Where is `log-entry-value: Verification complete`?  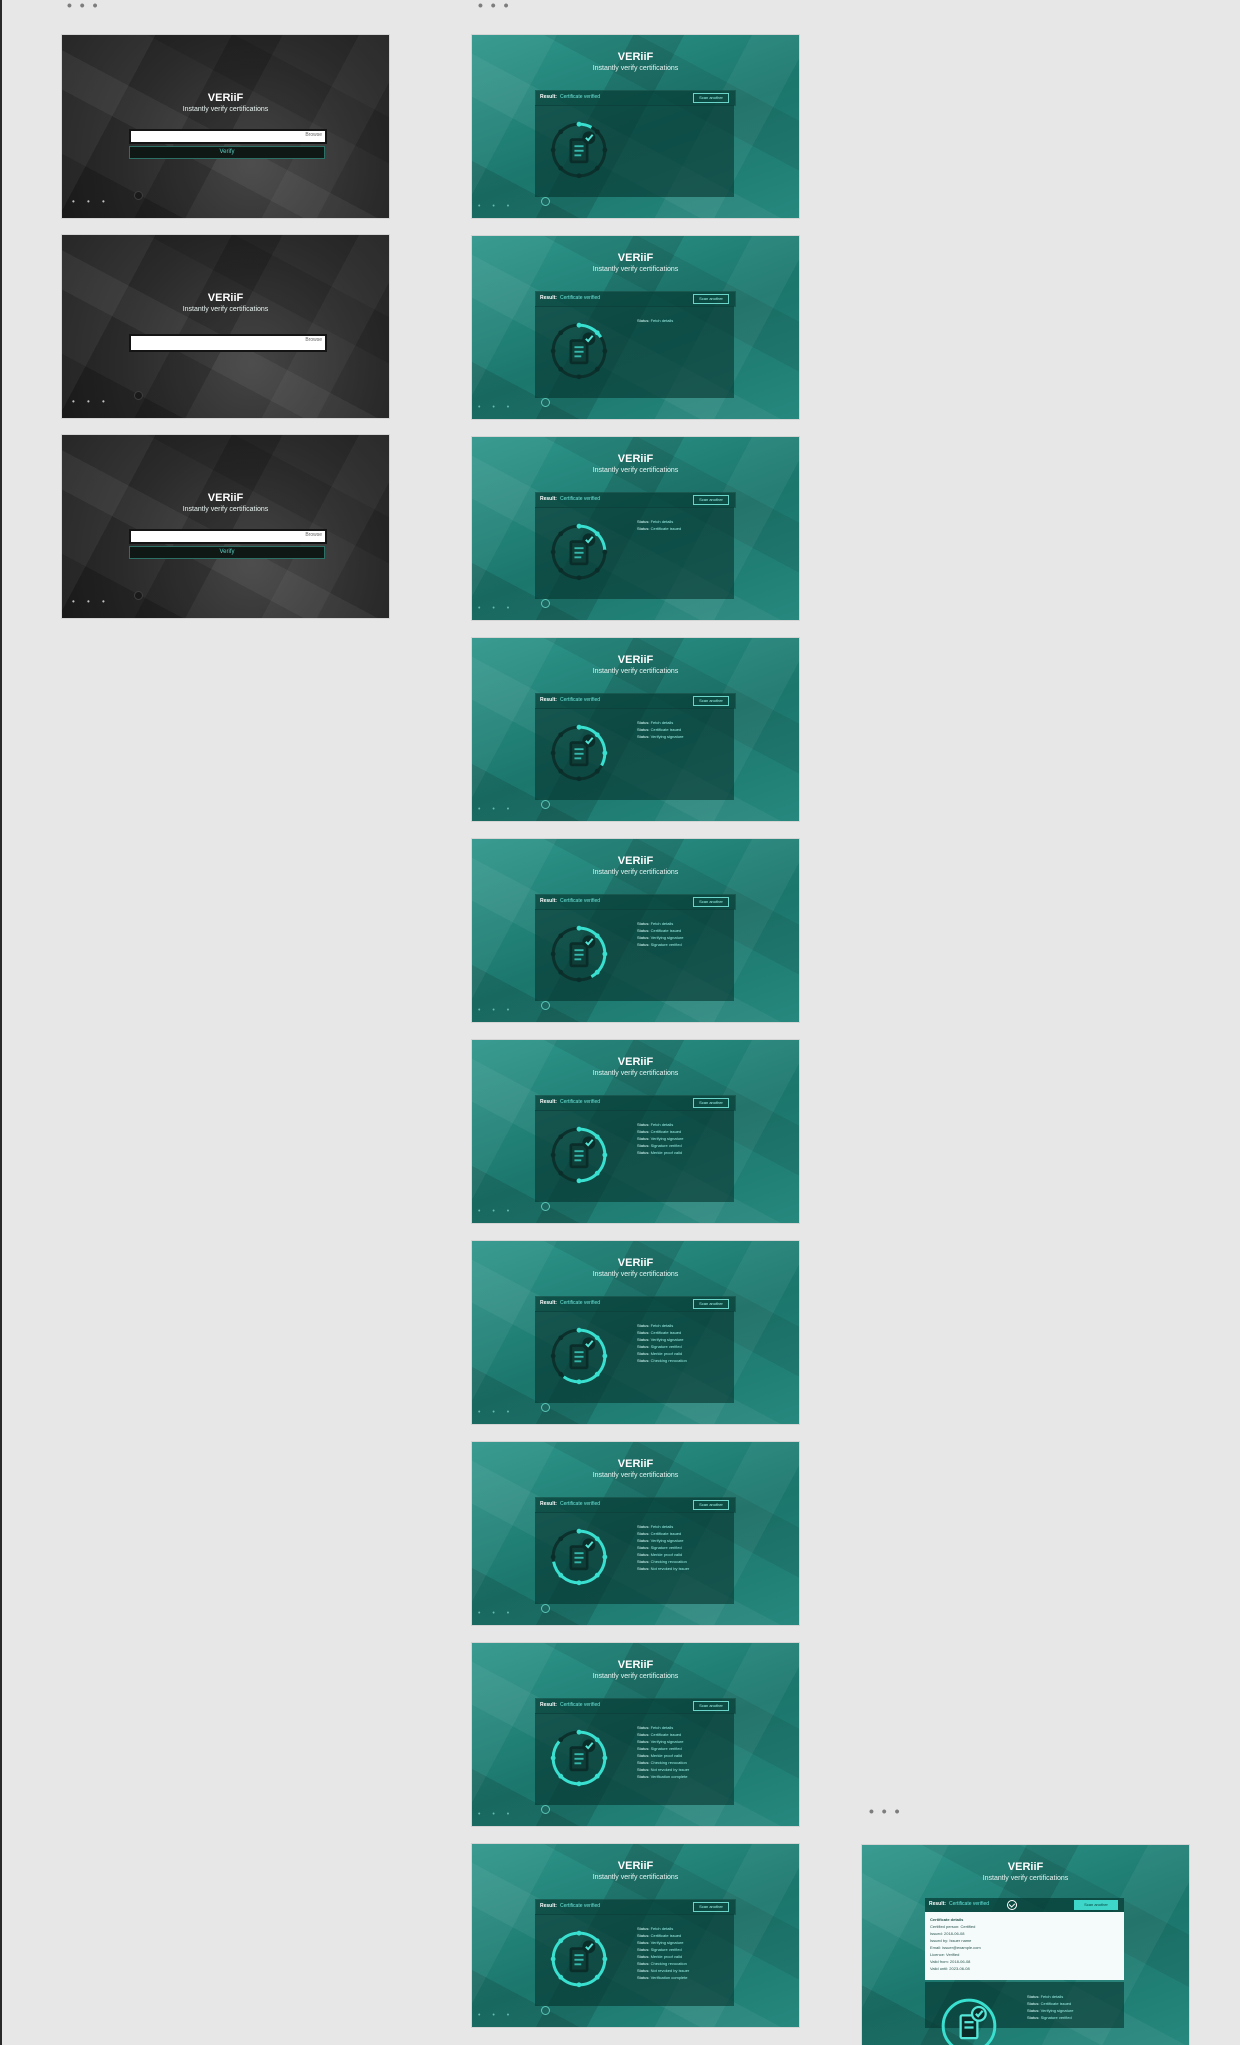 log-entry-value: Verification complete is located at coordinates (669, 1776).